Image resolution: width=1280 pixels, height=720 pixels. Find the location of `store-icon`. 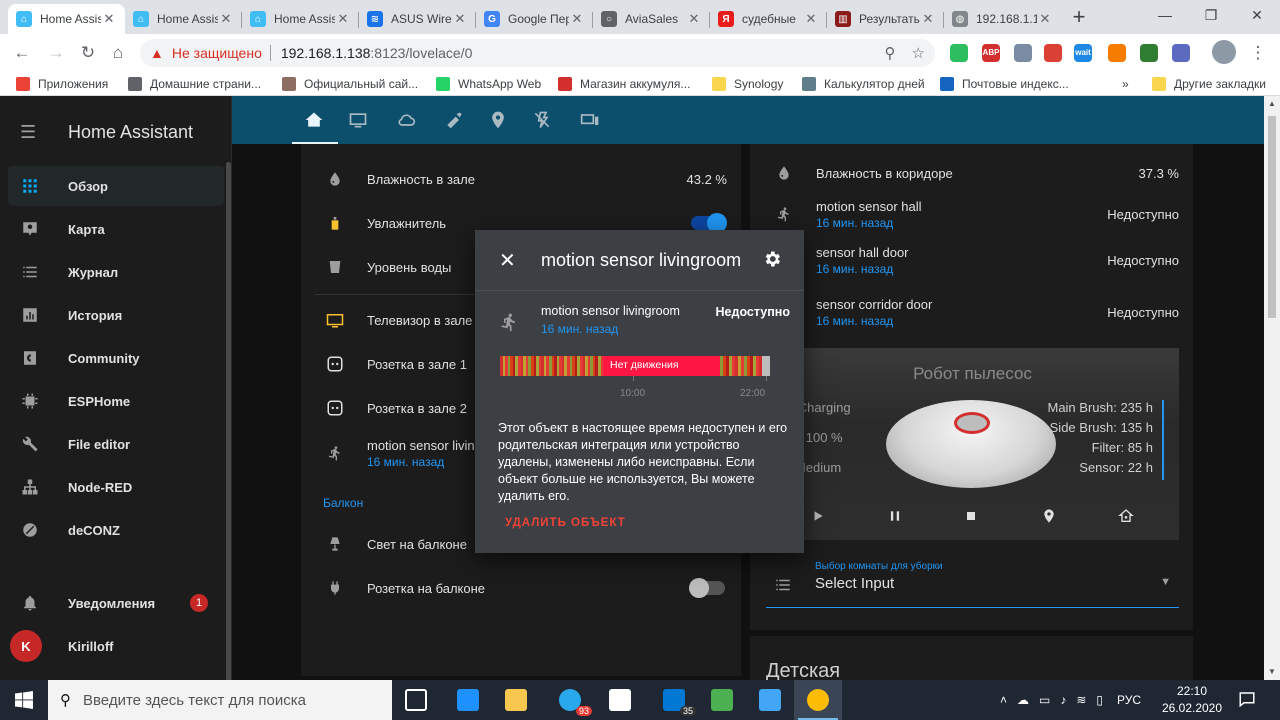

store-icon is located at coordinates (620, 700).